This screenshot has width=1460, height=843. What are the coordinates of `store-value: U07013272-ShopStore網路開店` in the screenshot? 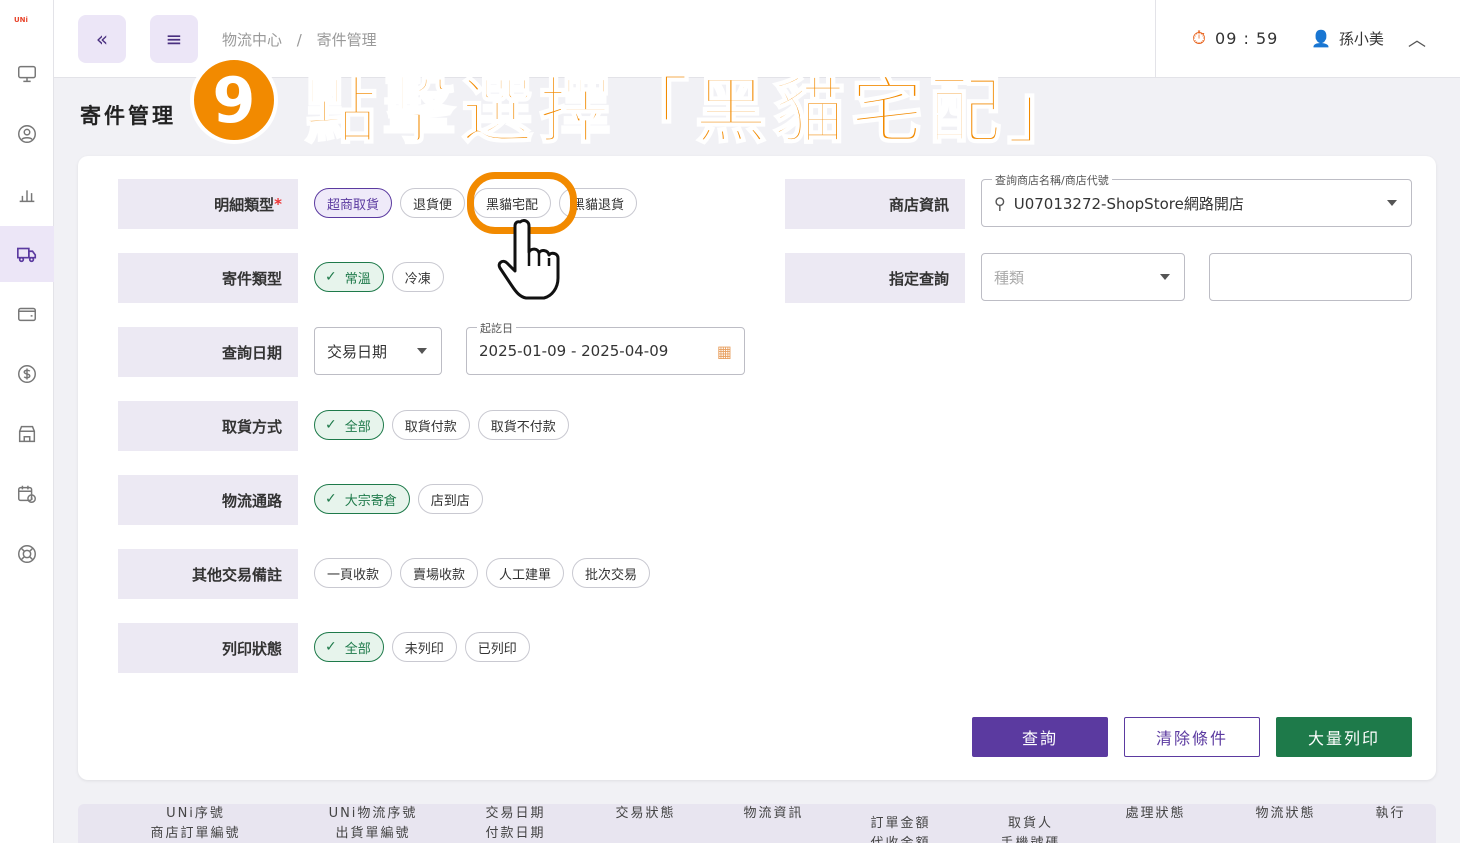 It's located at (1128, 203).